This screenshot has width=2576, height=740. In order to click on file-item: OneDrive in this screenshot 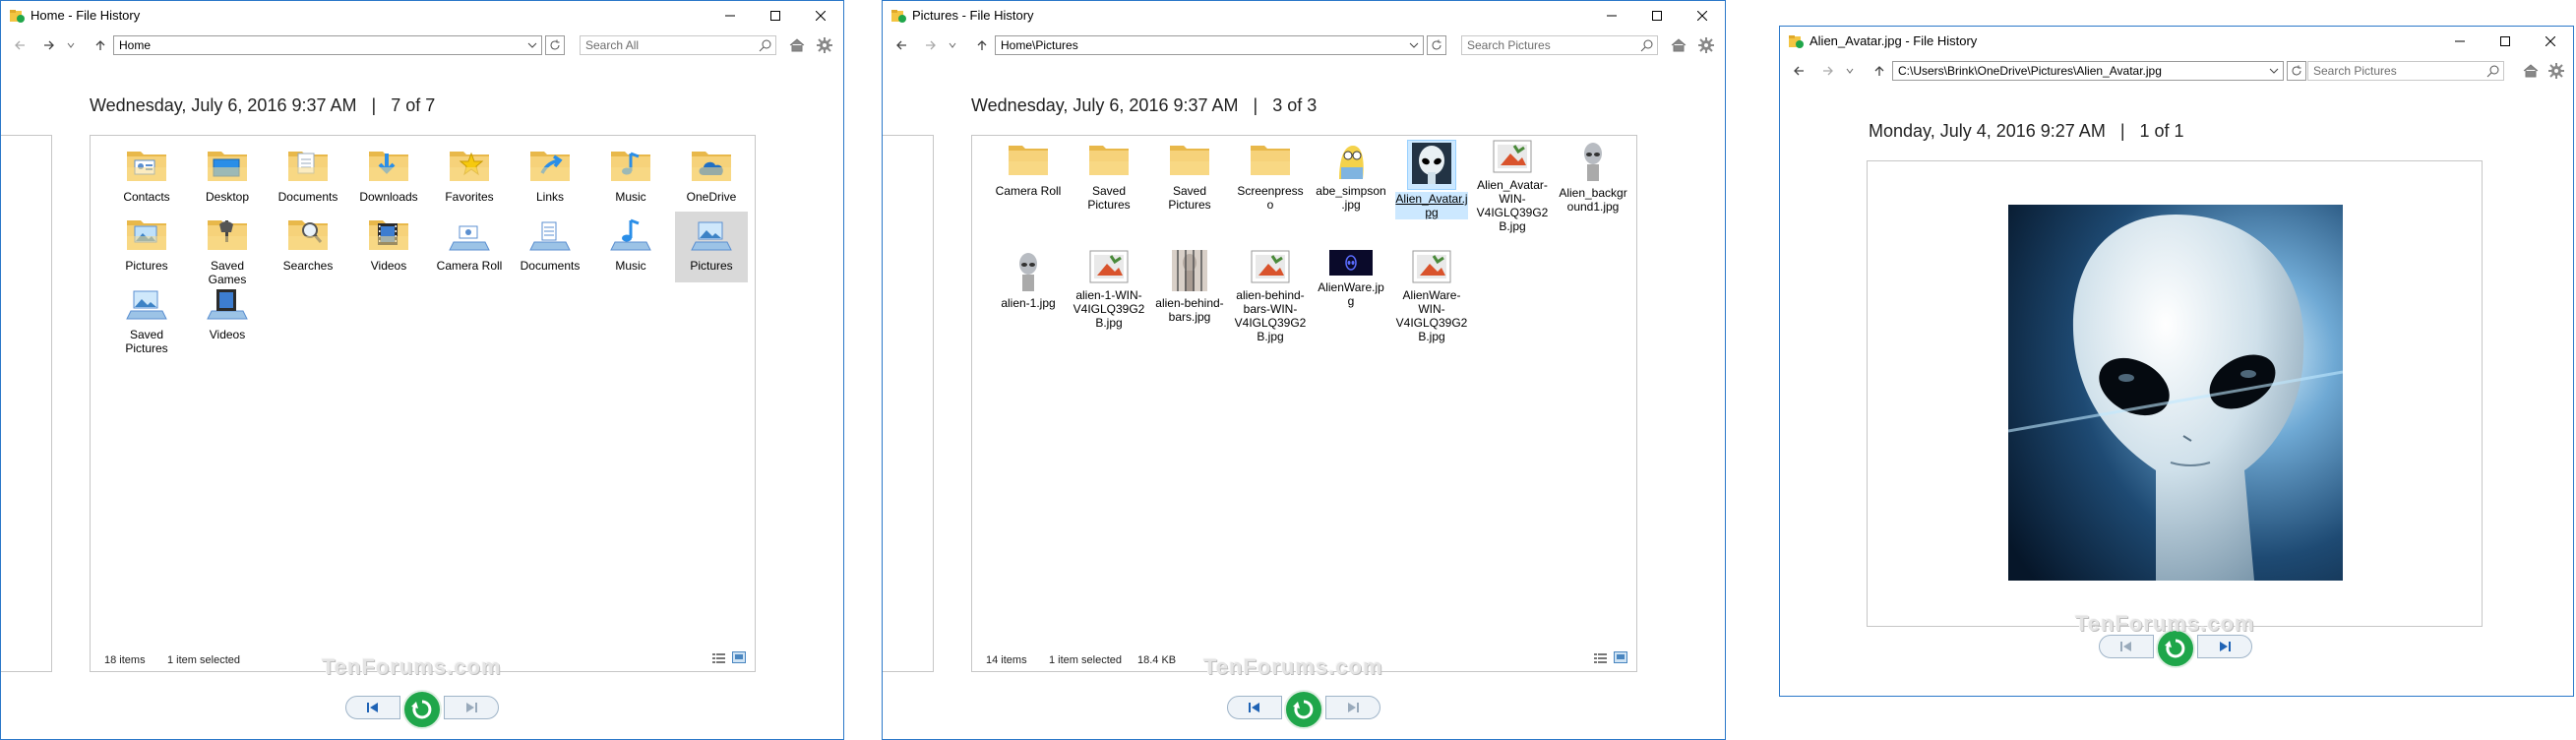, I will do `click(711, 175)`.